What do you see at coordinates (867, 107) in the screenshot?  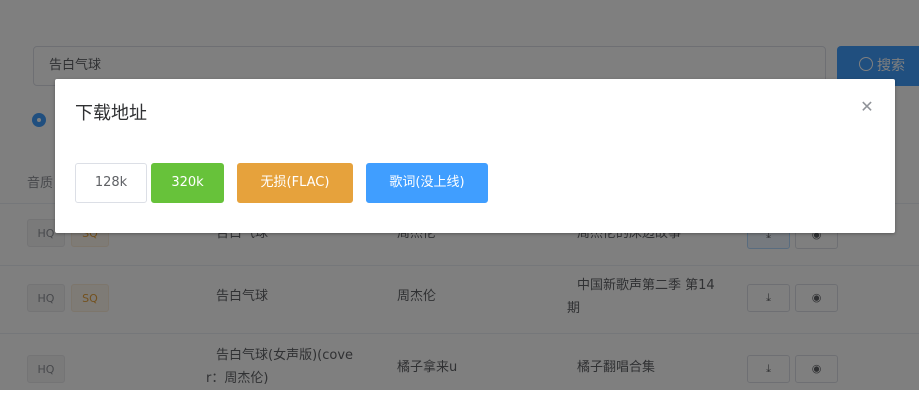 I see `close-icon: ✕` at bounding box center [867, 107].